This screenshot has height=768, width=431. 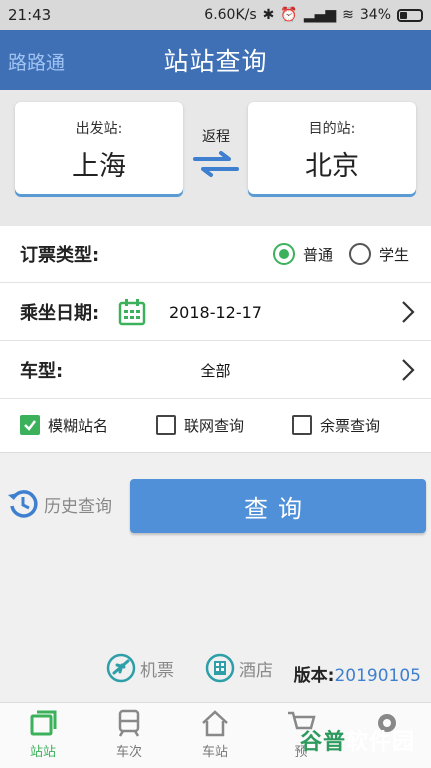 I want to click on status-bar: 21:43 6.60K/s ✱ ⏰ ▂▄▆ ≋ 34%, so click(x=215, y=15).